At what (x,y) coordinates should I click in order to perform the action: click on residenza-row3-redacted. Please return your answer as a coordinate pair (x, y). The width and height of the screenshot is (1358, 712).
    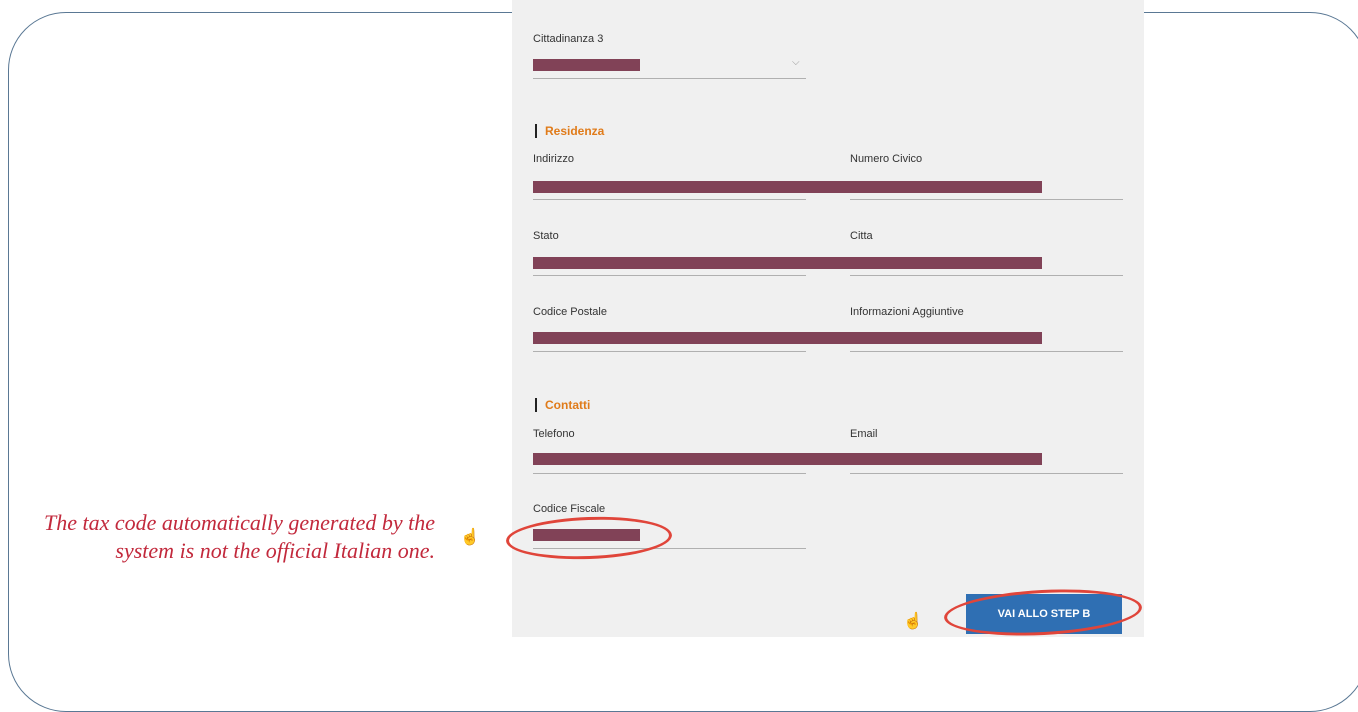
    Looking at the image, I should click on (787, 338).